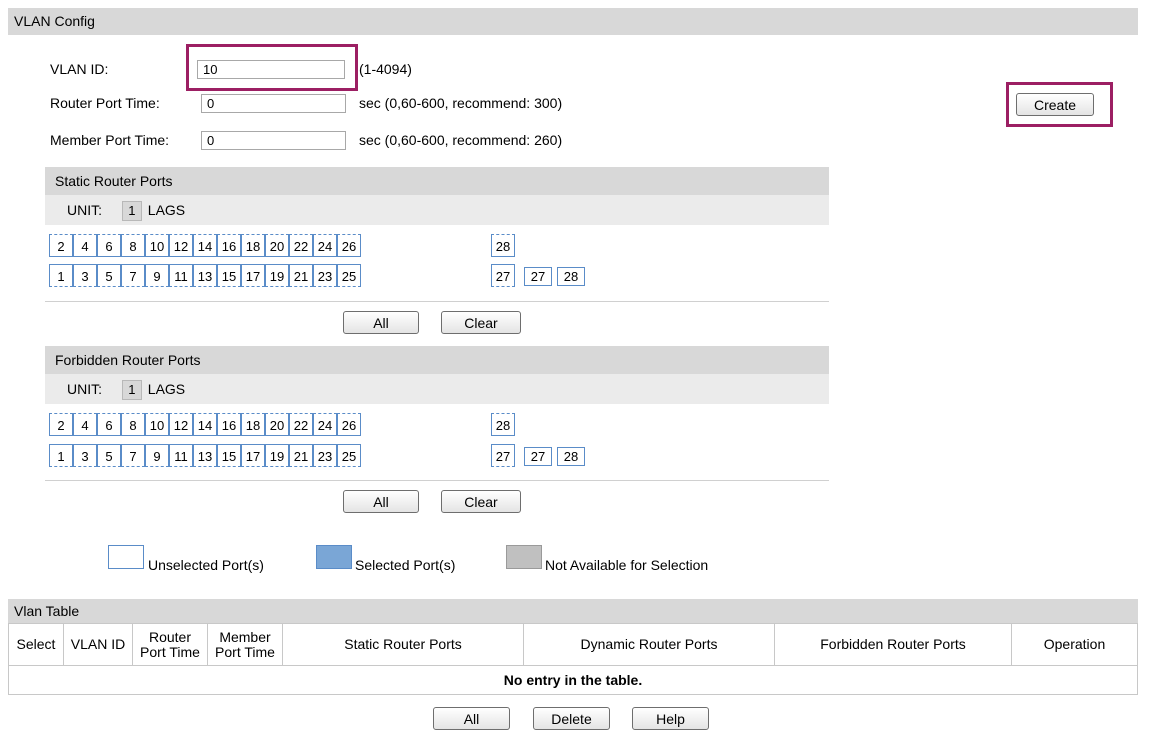 The image size is (1155, 751). I want to click on forbidden-port-27: 27, so click(503, 455).